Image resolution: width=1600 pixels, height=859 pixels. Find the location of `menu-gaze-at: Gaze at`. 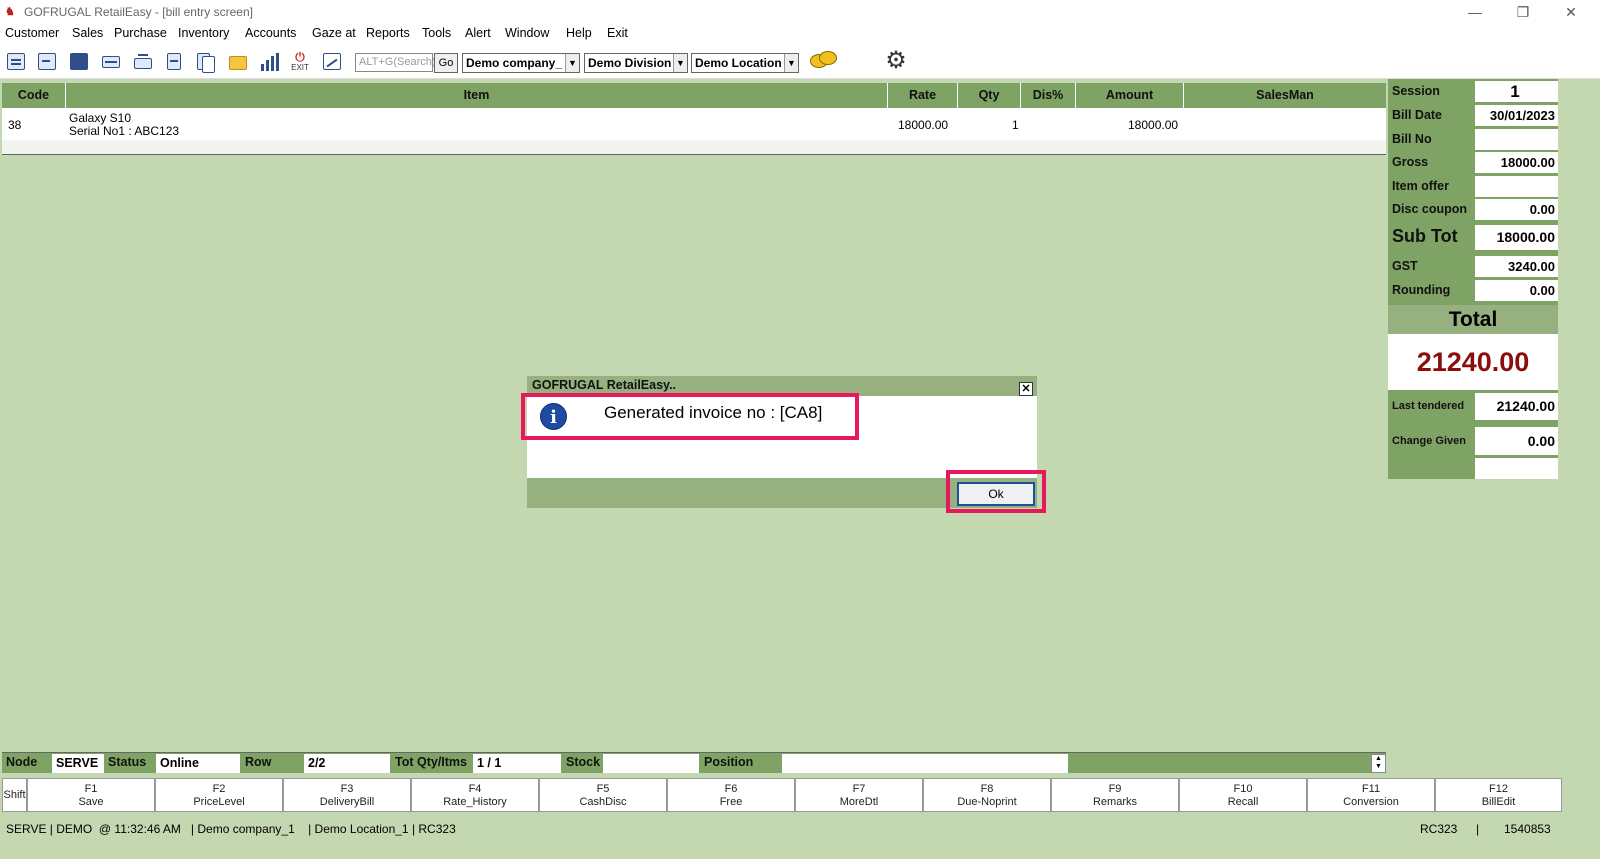

menu-gaze-at: Gaze at is located at coordinates (334, 33).